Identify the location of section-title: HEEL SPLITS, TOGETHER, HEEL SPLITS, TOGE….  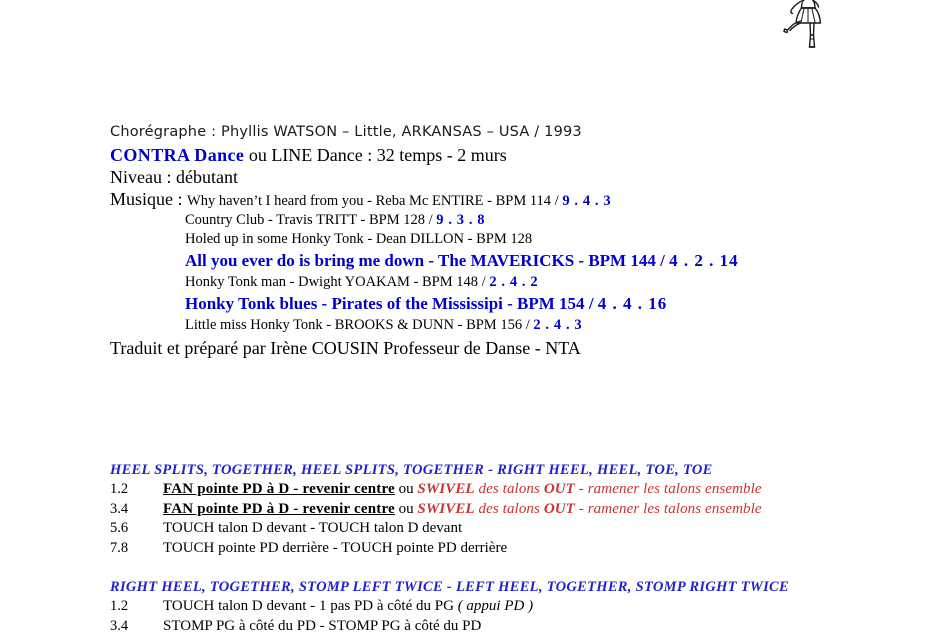
(515, 470).